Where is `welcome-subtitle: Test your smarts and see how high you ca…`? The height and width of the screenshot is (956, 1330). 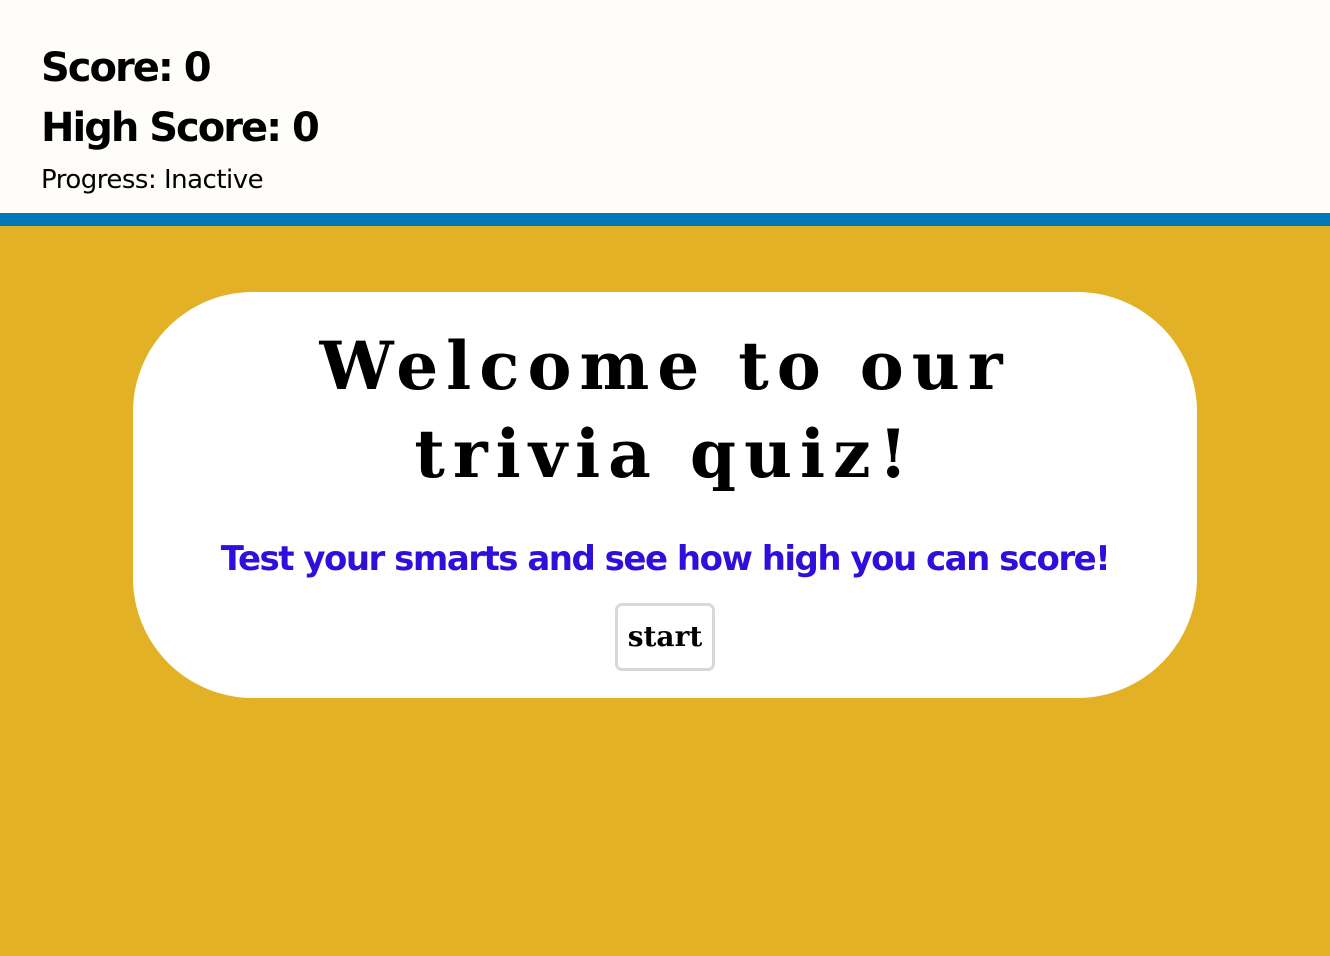
welcome-subtitle: Test your smarts and see how high you ca… is located at coordinates (665, 559).